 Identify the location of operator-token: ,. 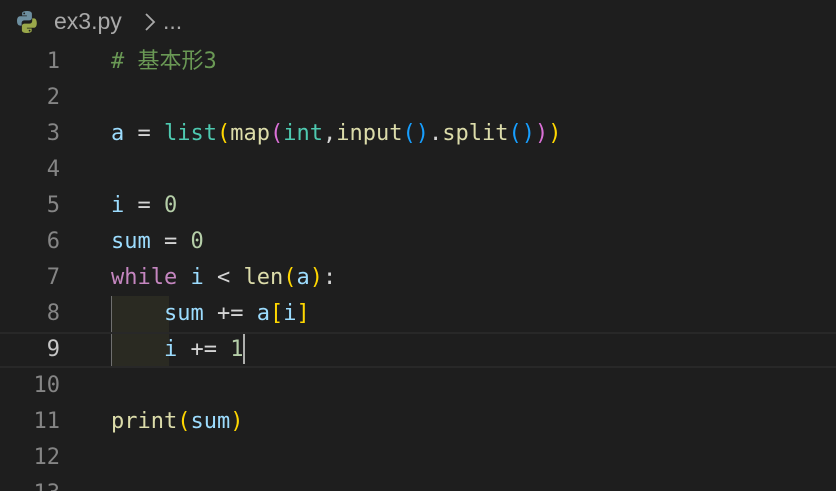
(329, 133).